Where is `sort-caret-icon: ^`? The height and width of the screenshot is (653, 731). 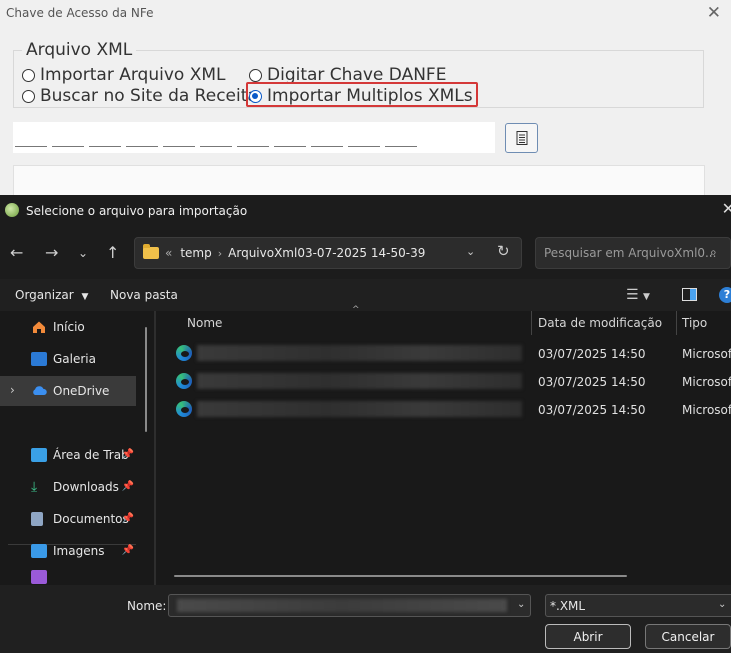 sort-caret-icon: ^ is located at coordinates (356, 310).